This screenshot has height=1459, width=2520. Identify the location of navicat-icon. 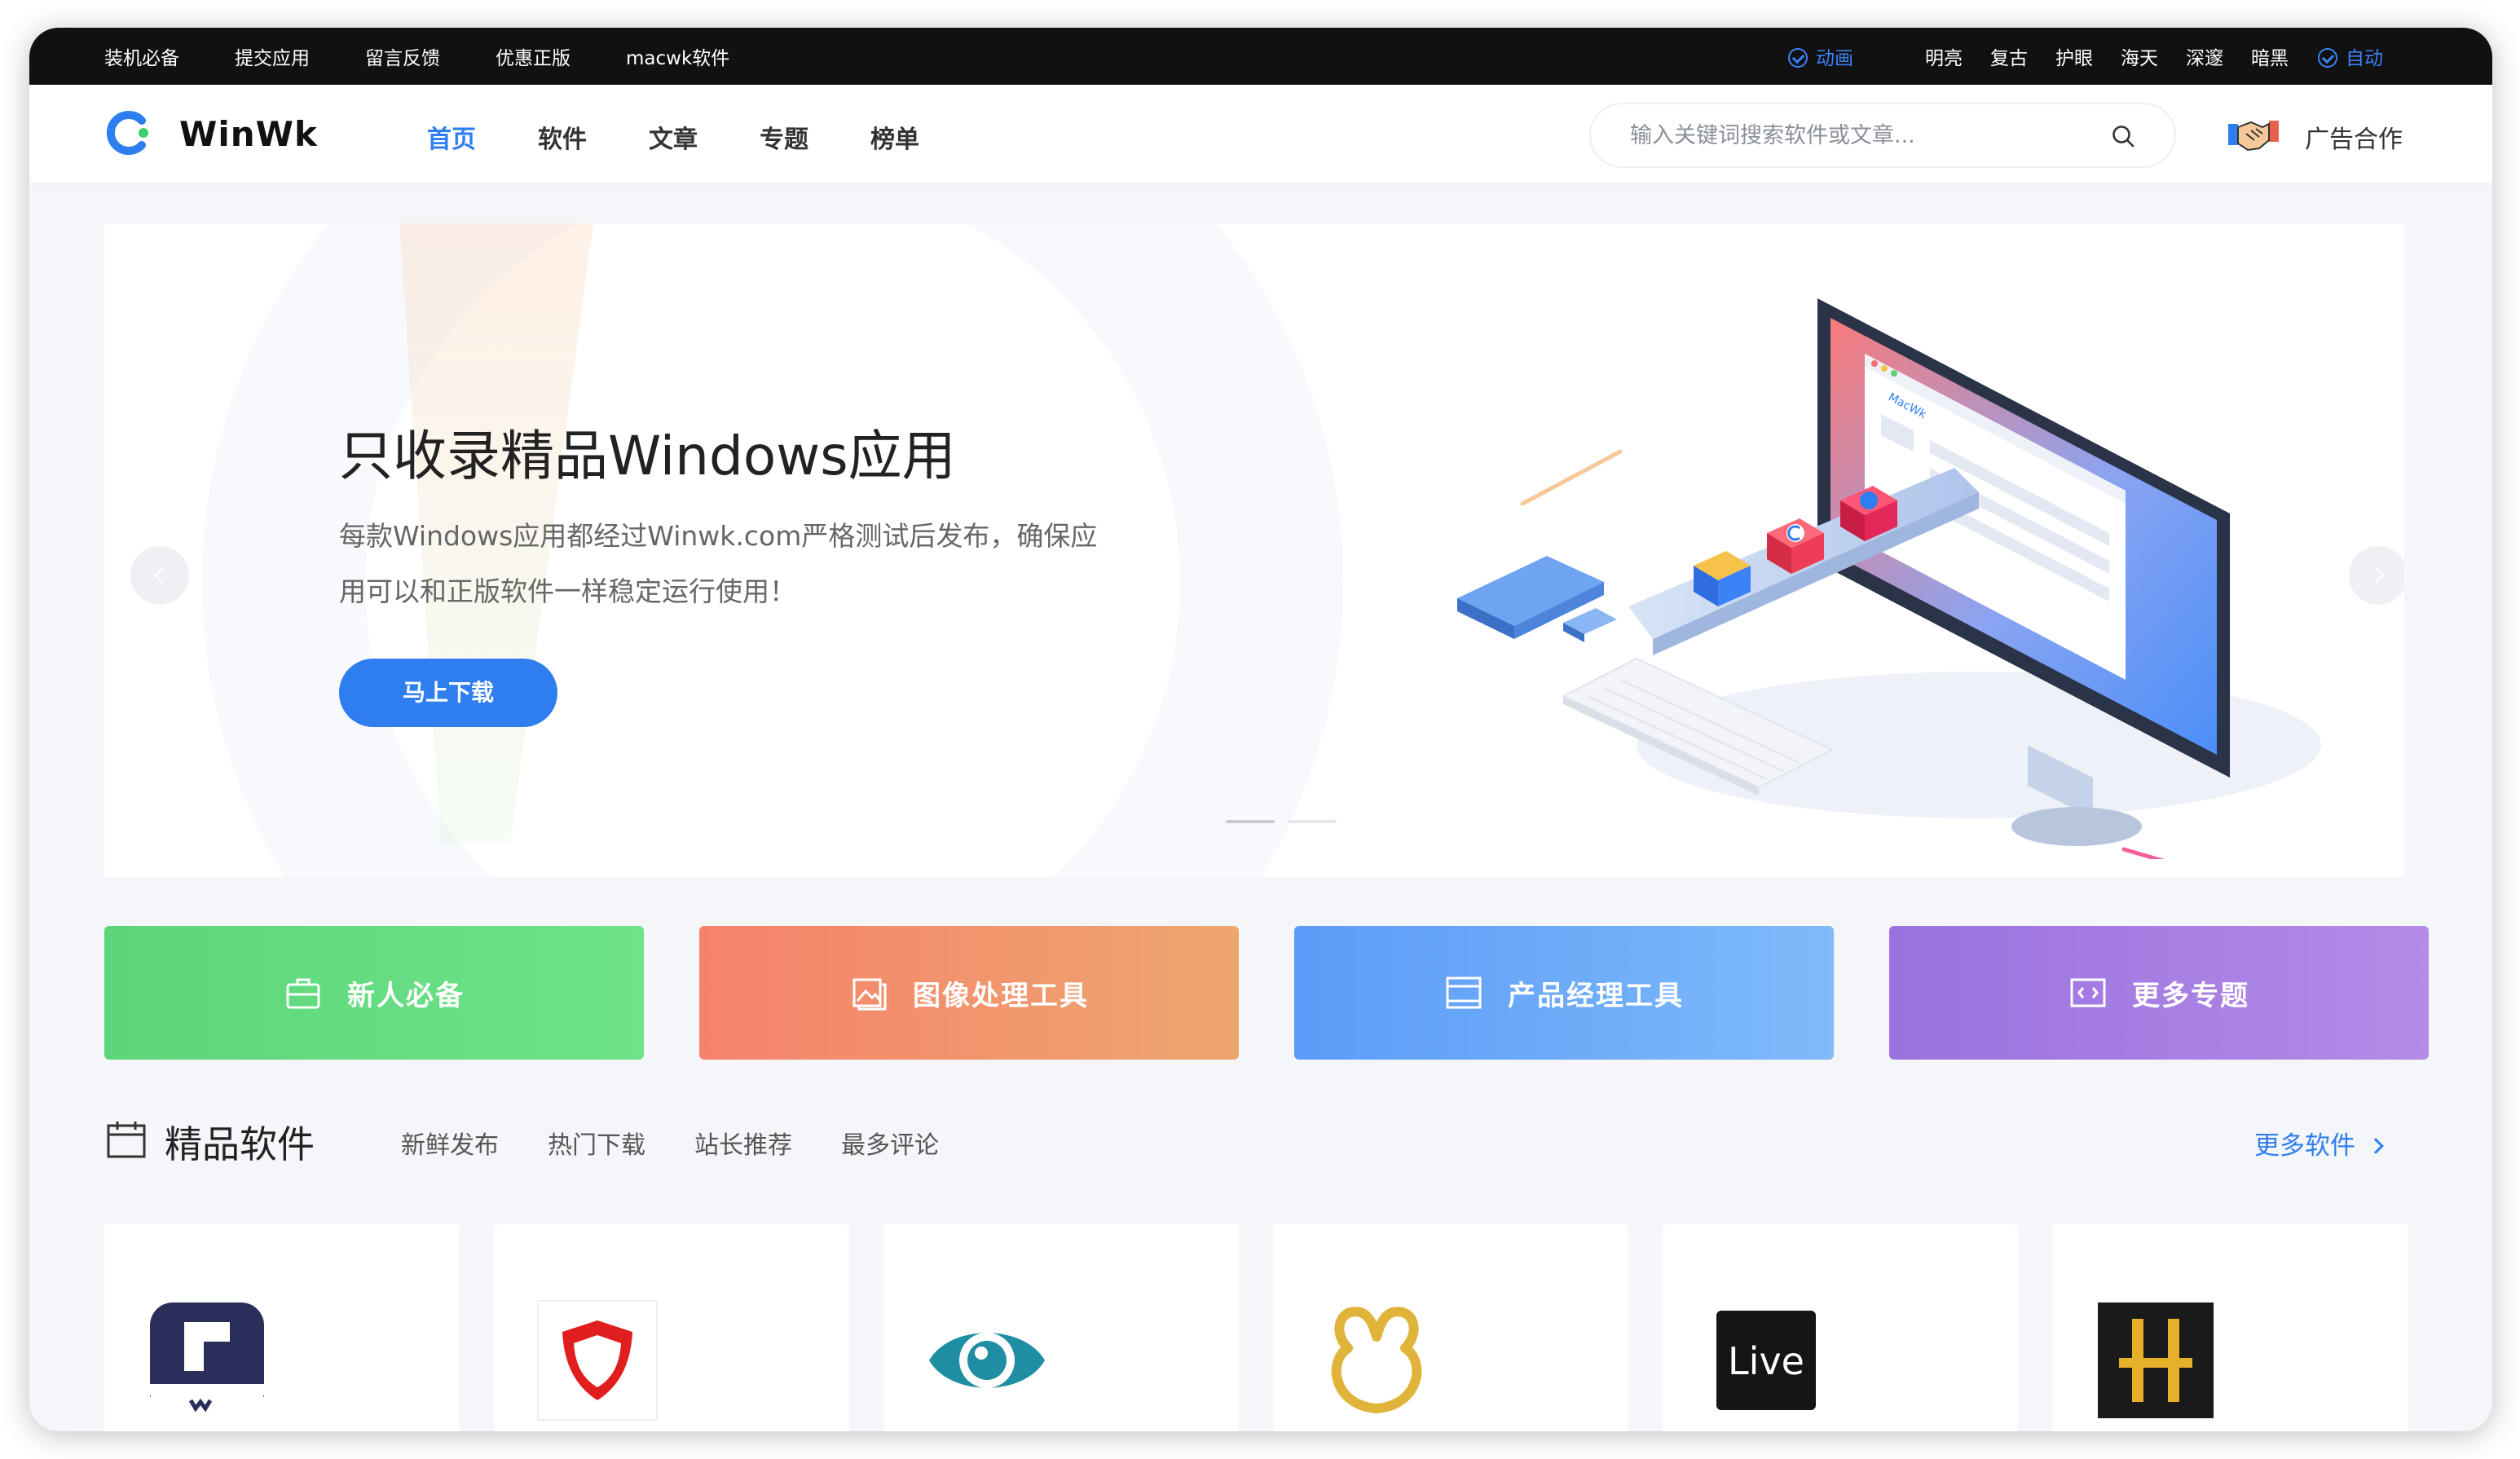
(1376, 1360).